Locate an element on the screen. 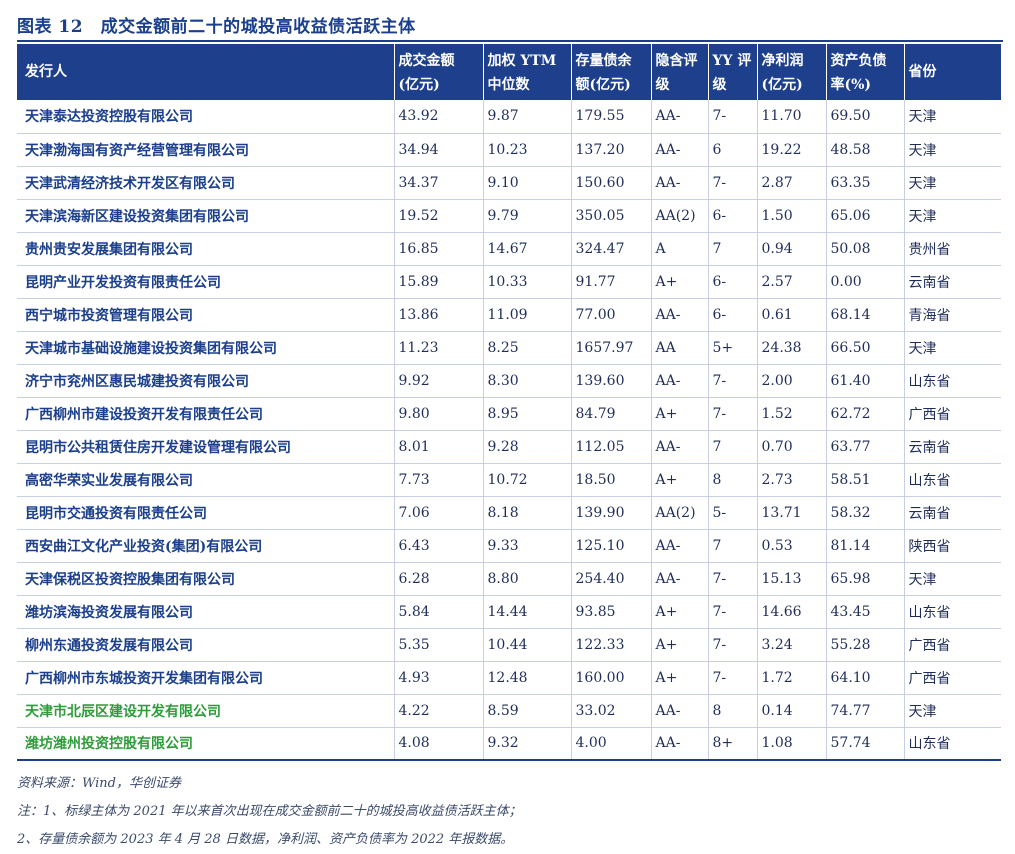 The height and width of the screenshot is (854, 1015). issuer-cell: 天津泰达投资控股有限公司 is located at coordinates (206, 117).